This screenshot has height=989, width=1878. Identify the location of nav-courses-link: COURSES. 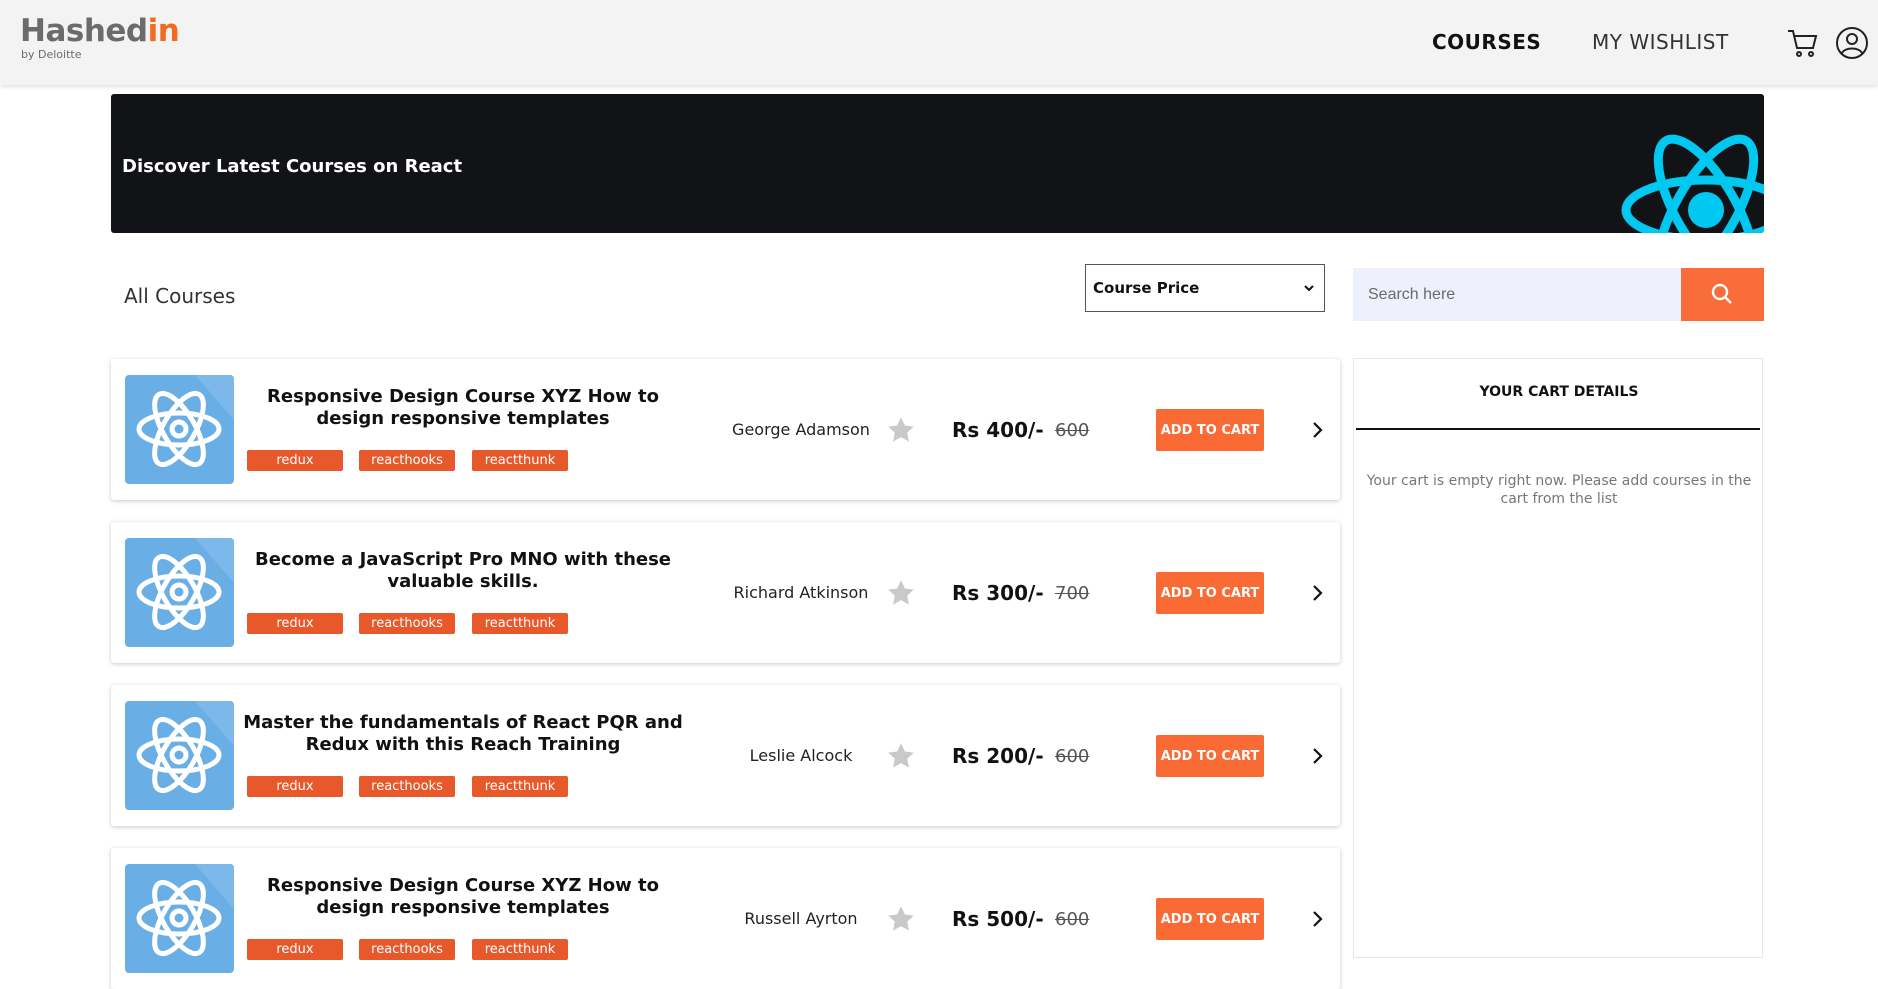
(1486, 42).